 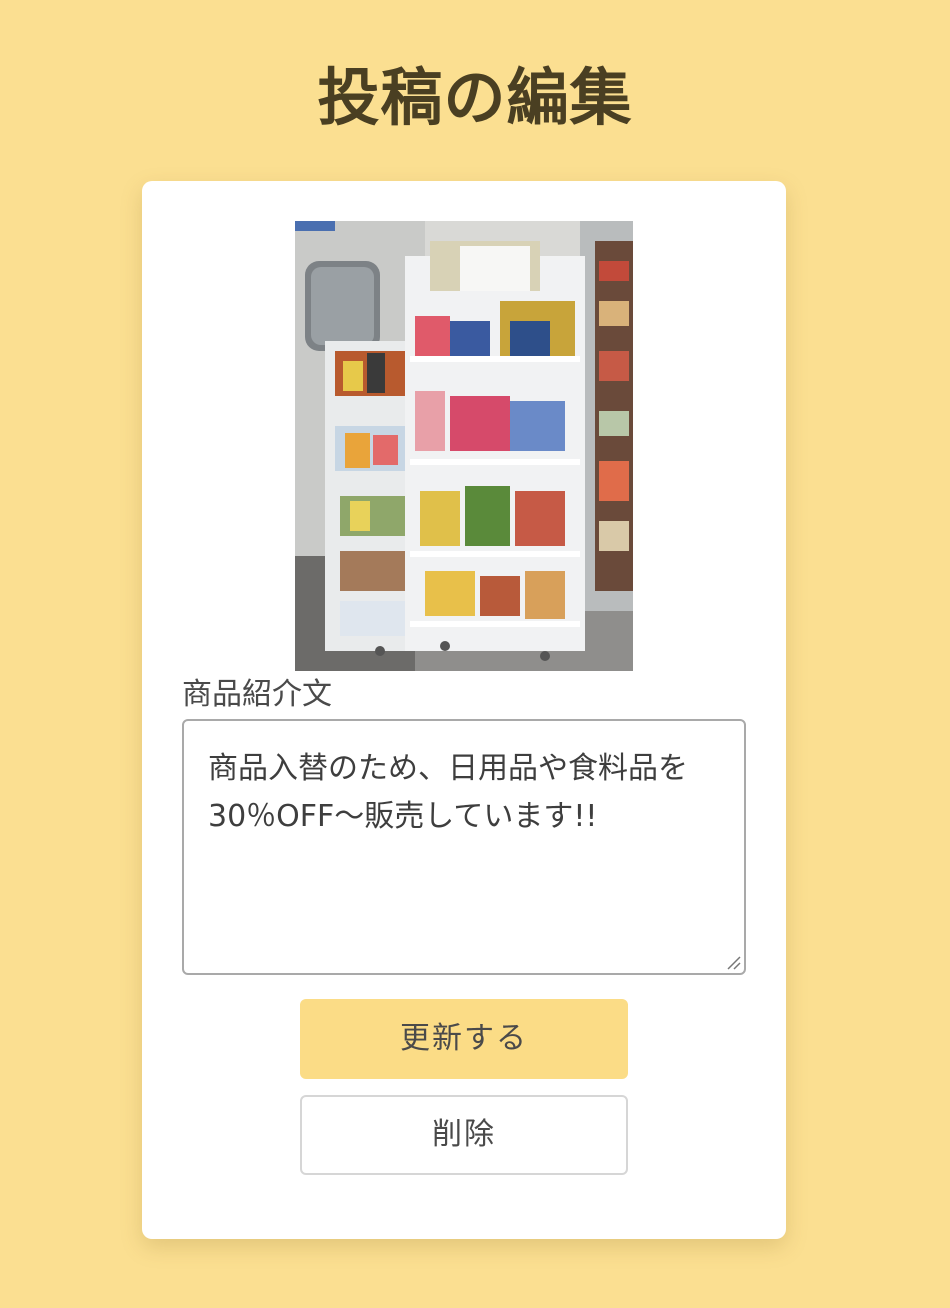 What do you see at coordinates (464, 847) in the screenshot?
I see `description-textarea: 商品入替のため、日用品や食料品を30％OFF〜販売しています!!` at bounding box center [464, 847].